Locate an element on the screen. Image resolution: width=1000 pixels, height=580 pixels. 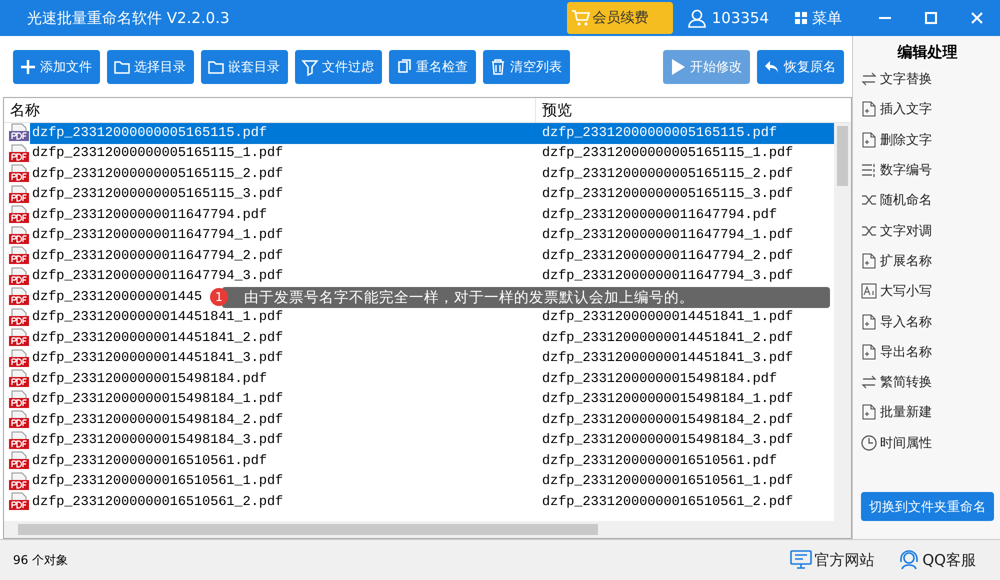
toolbar-button: 文件过虑 is located at coordinates (338, 67).